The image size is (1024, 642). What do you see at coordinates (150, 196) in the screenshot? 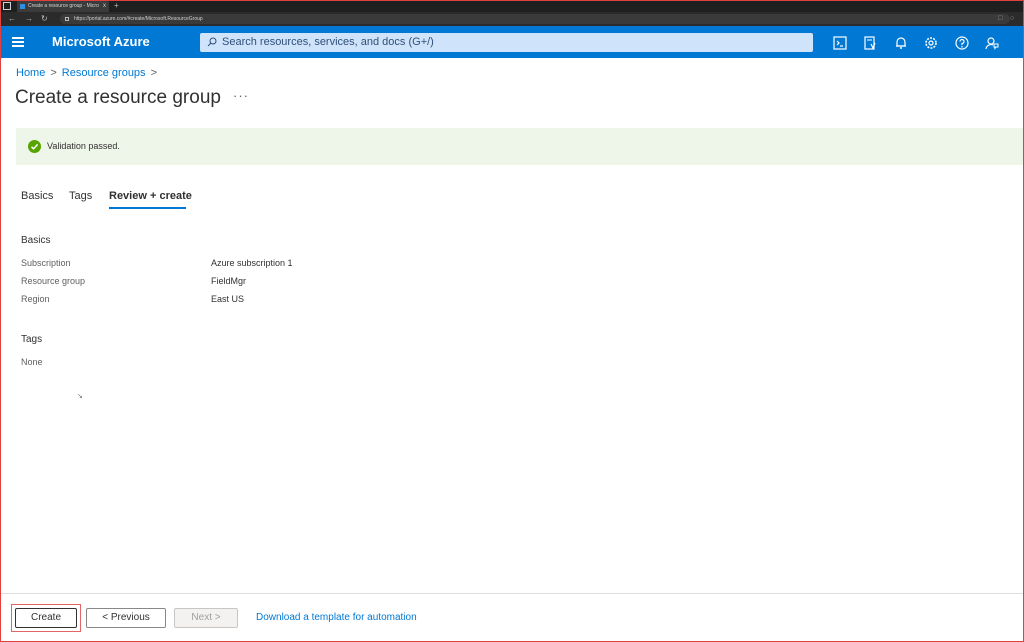
I see `tab-review-create: Review + create` at bounding box center [150, 196].